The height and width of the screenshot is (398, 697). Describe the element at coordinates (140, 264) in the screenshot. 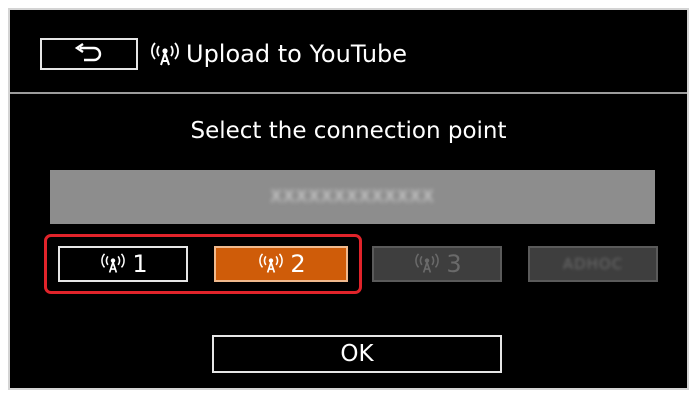

I see `connection-point-label: 1` at that location.